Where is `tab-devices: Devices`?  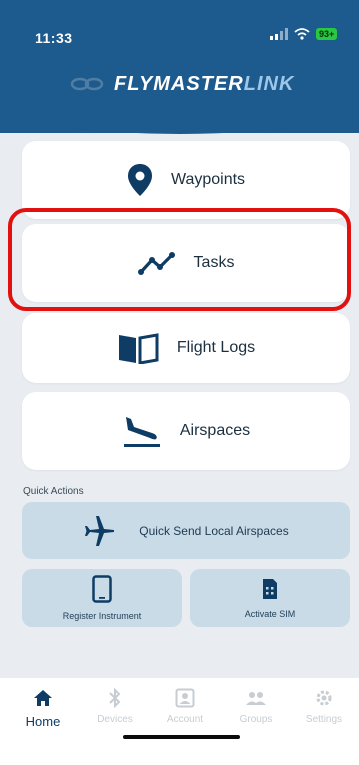 tab-devices: Devices is located at coordinates (115, 706).